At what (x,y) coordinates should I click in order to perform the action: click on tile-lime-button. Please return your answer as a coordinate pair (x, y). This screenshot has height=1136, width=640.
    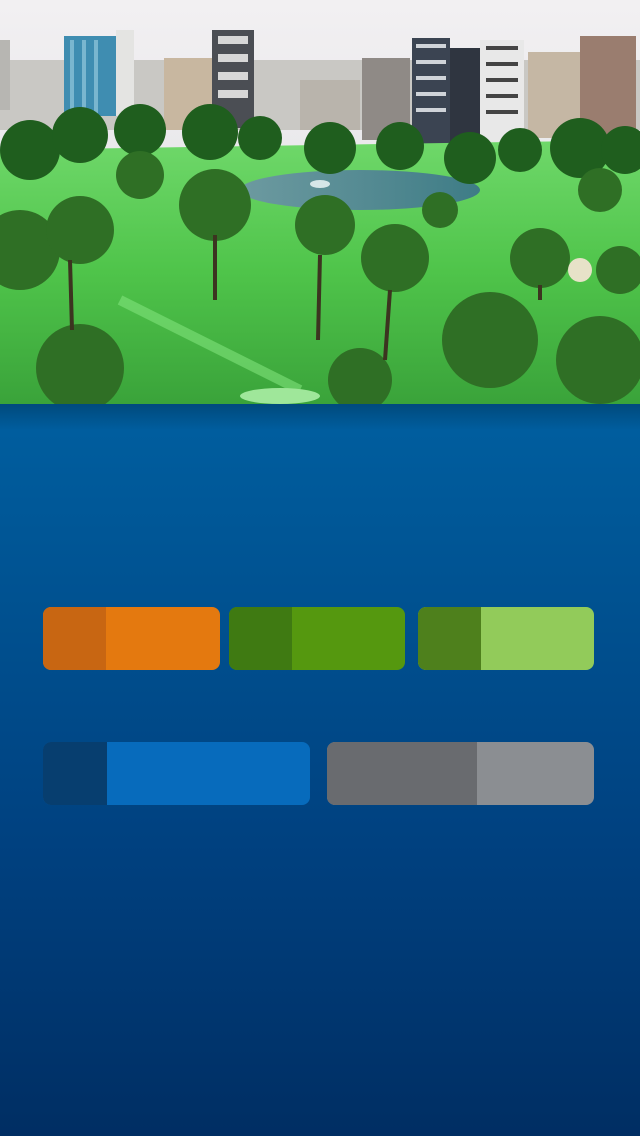
    Looking at the image, I should click on (506, 638).